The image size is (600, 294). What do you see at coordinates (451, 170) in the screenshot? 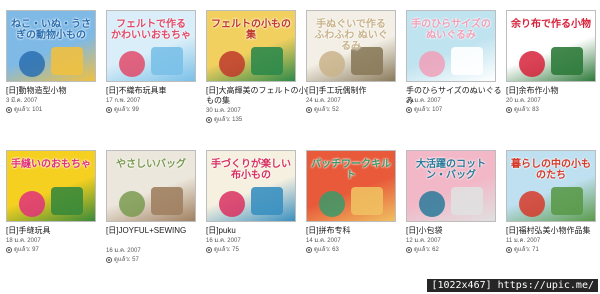
I see `cover-title: 大活躍のコットン・バッグ` at bounding box center [451, 170].